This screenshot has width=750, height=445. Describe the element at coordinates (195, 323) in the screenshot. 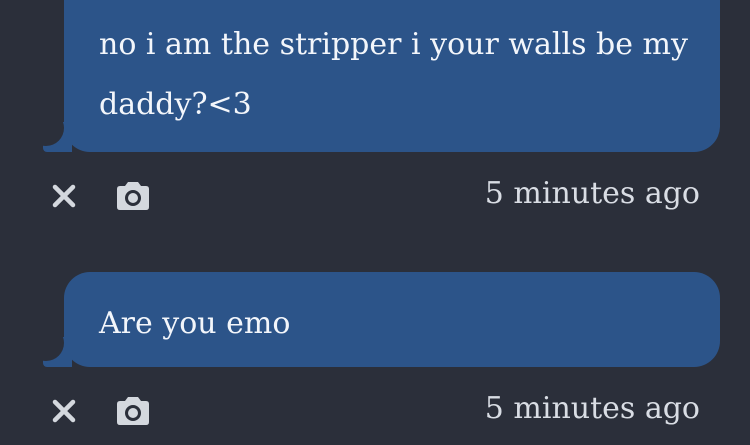

I see `message-text: Are you emo` at that location.